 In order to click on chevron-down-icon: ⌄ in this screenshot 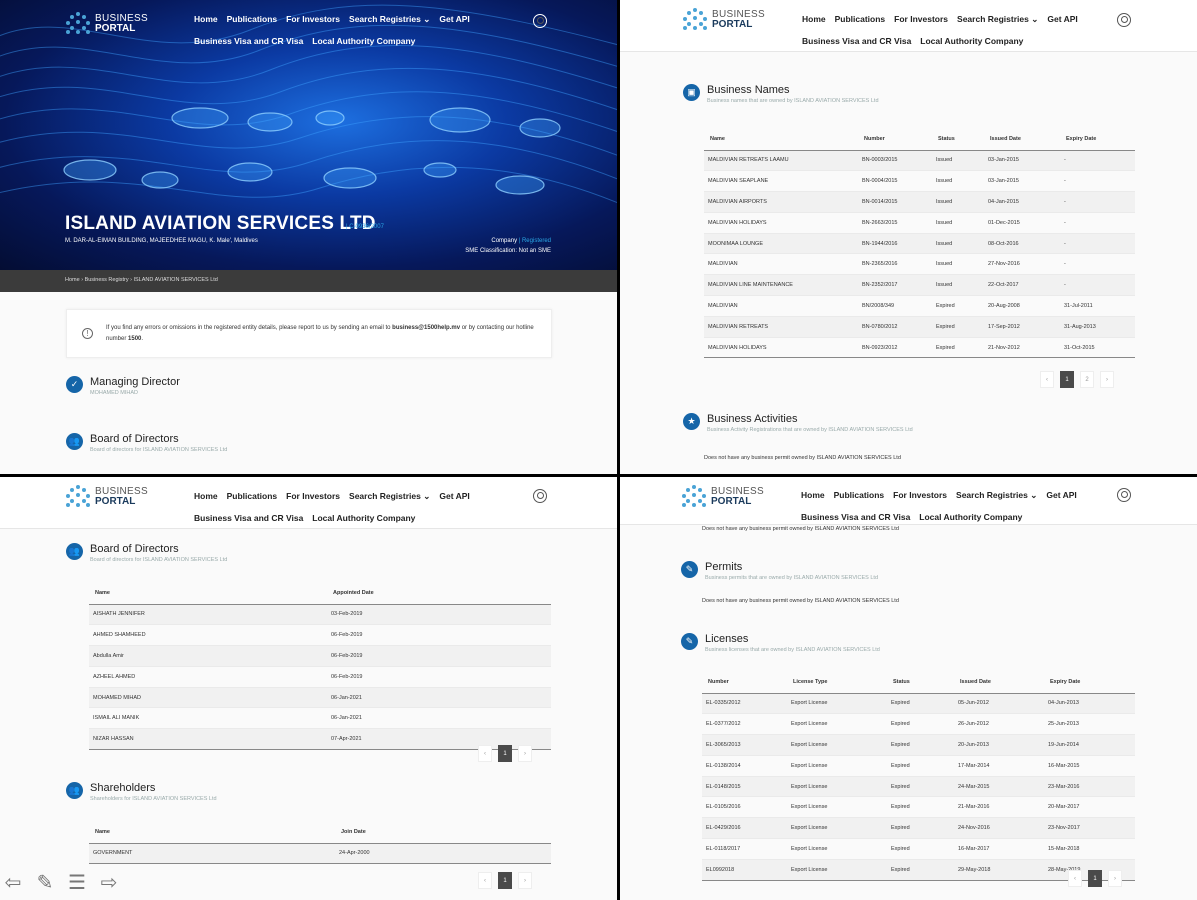, I will do `click(427, 496)`.